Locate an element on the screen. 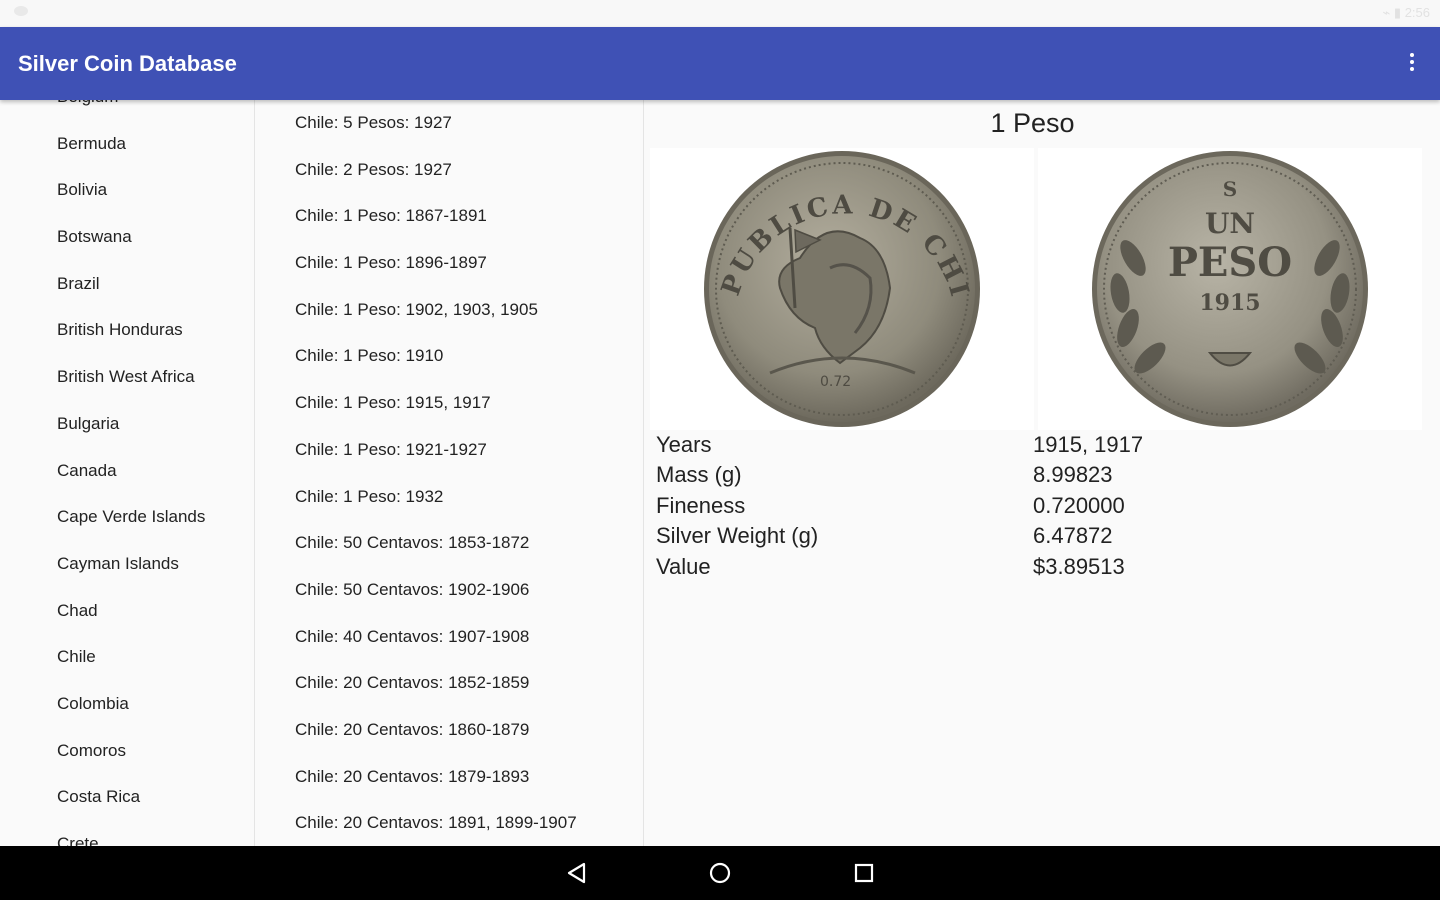 The width and height of the screenshot is (1440, 900). property-row: Value $3.89513 is located at coordinates (1041, 567).